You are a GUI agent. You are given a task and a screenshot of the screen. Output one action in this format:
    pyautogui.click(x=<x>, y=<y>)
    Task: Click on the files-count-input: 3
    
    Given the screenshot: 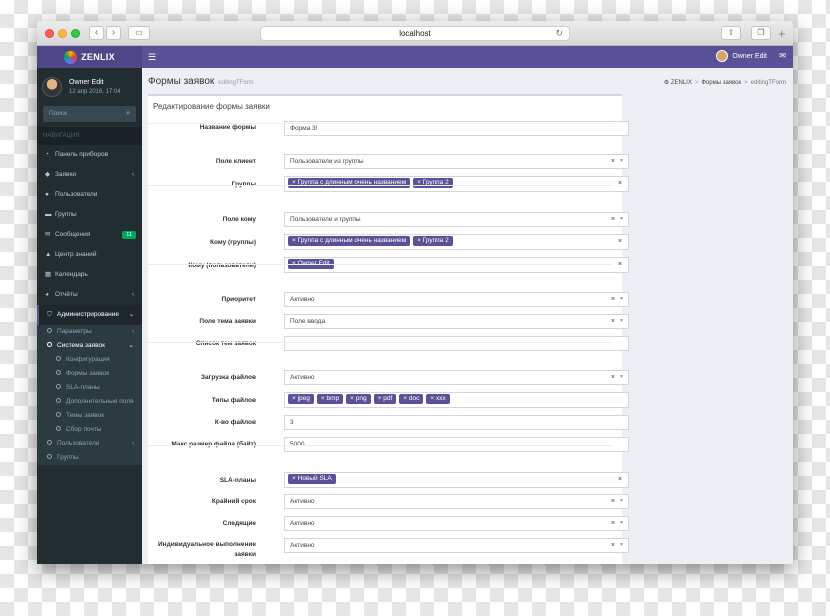 What is the action you would take?
    pyautogui.click(x=456, y=422)
    